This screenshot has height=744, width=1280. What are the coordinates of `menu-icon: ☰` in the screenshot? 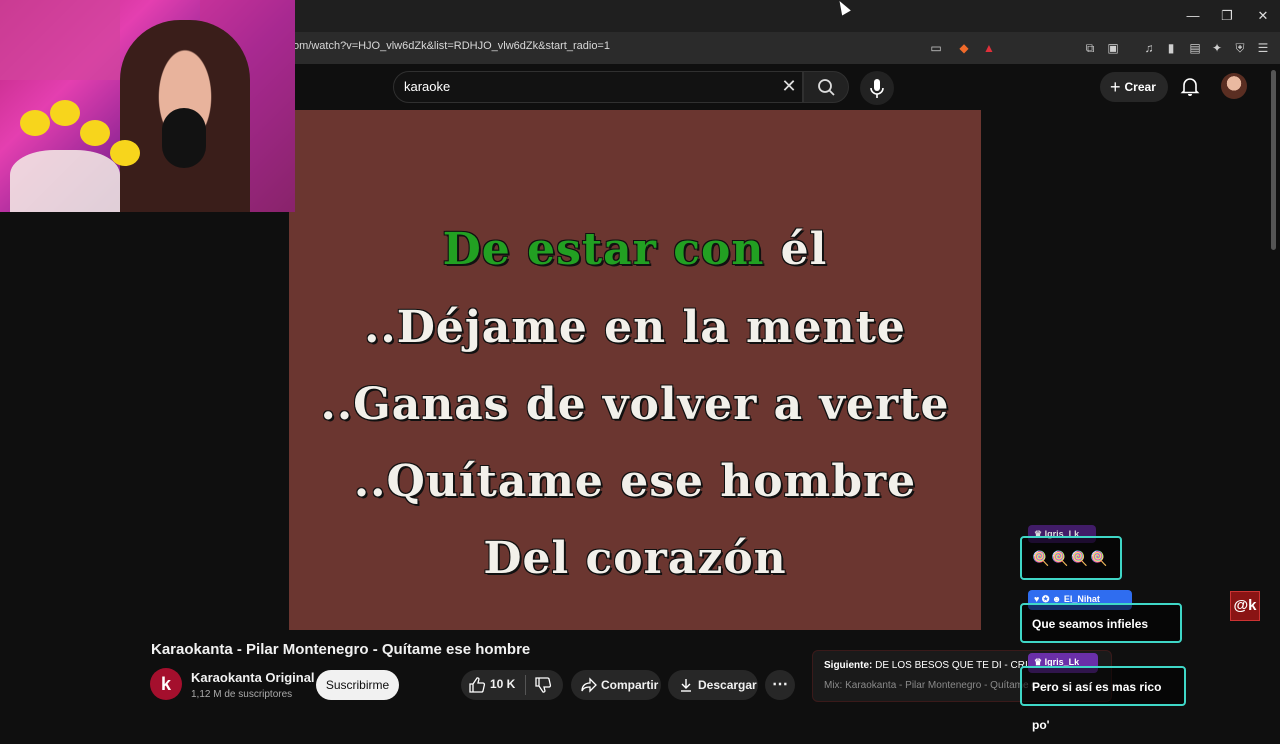 It's located at (1263, 48).